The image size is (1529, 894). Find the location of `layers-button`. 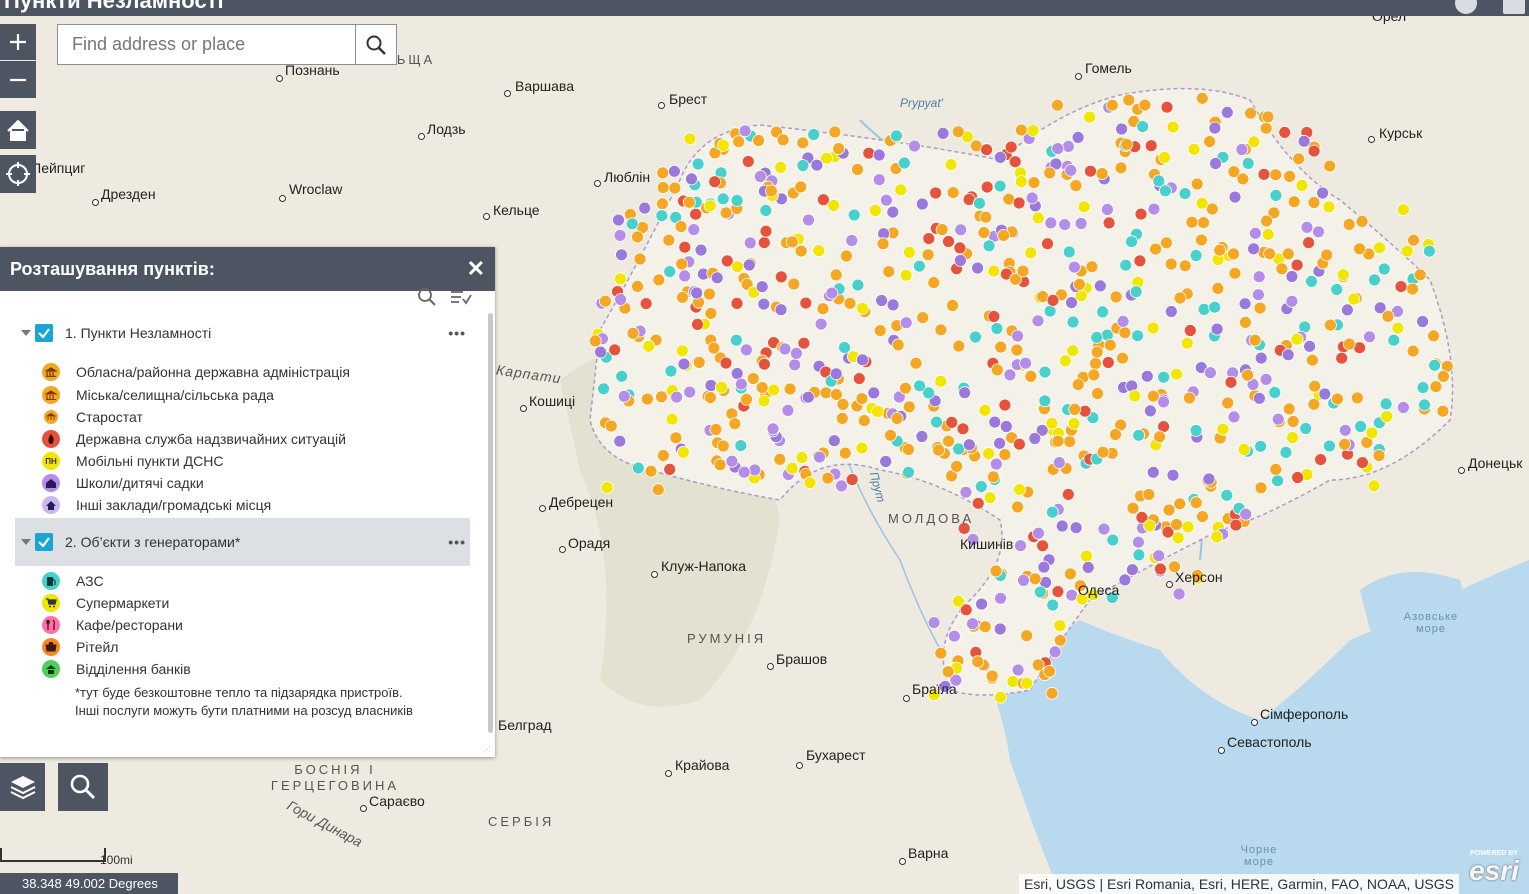

layers-button is located at coordinates (22, 787).